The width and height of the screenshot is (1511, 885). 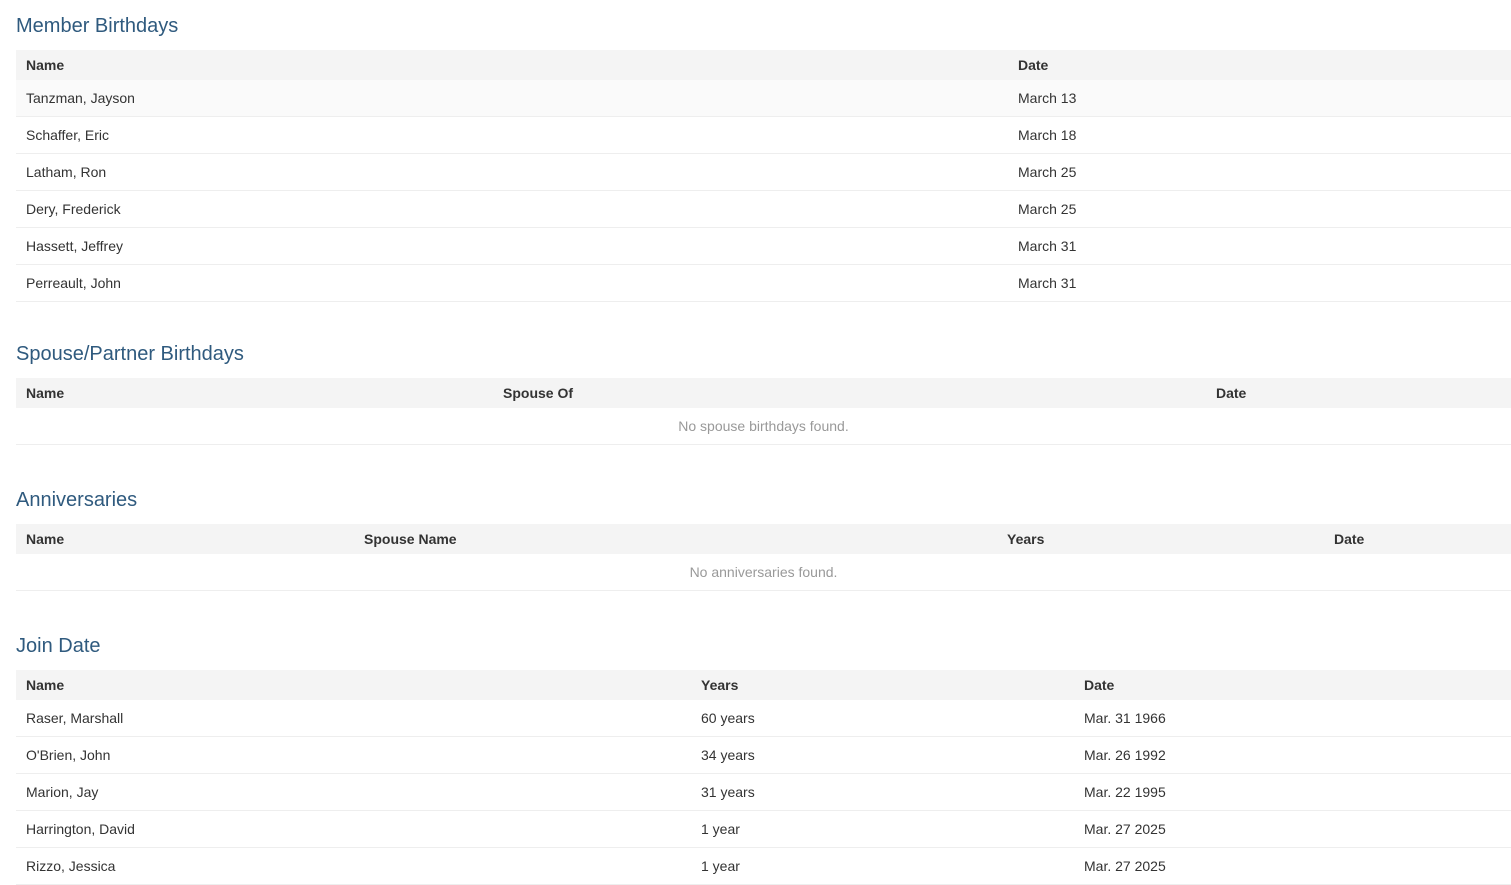 What do you see at coordinates (512, 172) in the screenshot?
I see `member-name: Latham, Ron` at bounding box center [512, 172].